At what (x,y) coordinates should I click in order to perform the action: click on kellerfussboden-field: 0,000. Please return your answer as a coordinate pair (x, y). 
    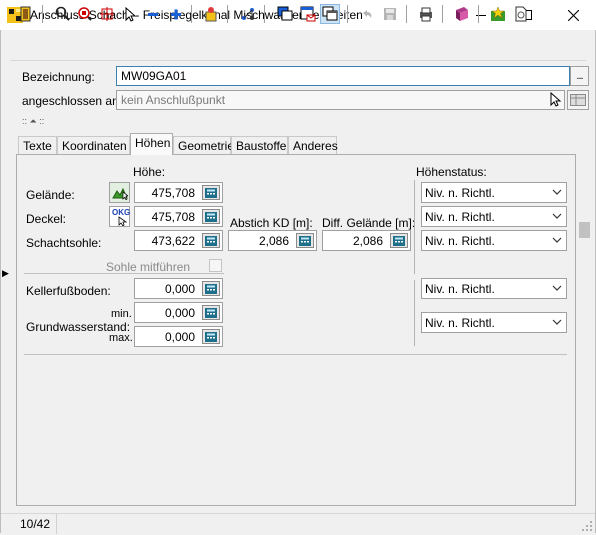
    Looking at the image, I should click on (178, 288).